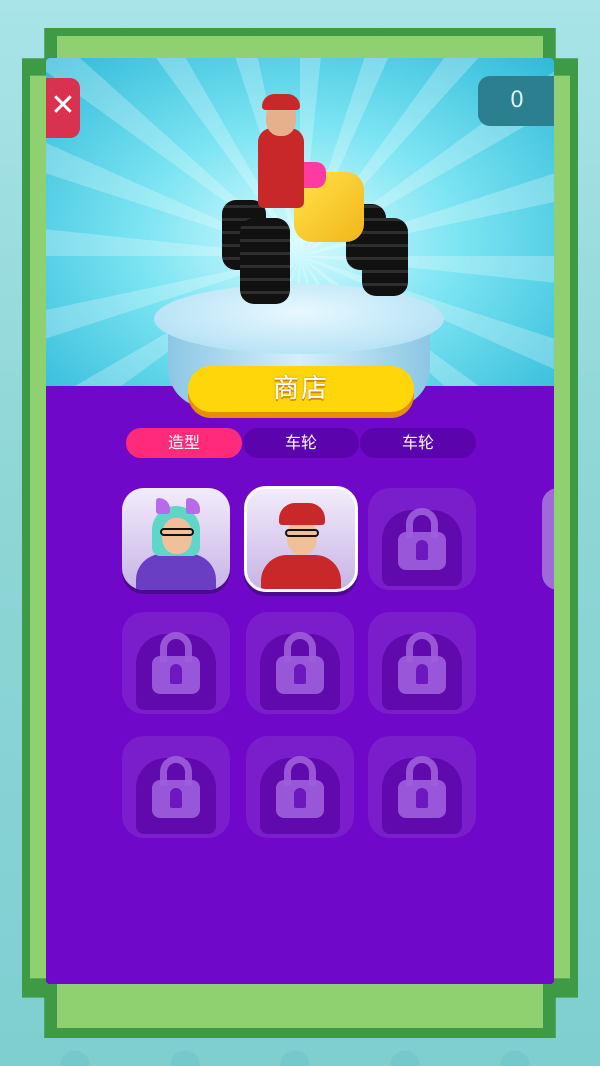 The image size is (600, 1066). I want to click on coin-count: 0, so click(517, 100).